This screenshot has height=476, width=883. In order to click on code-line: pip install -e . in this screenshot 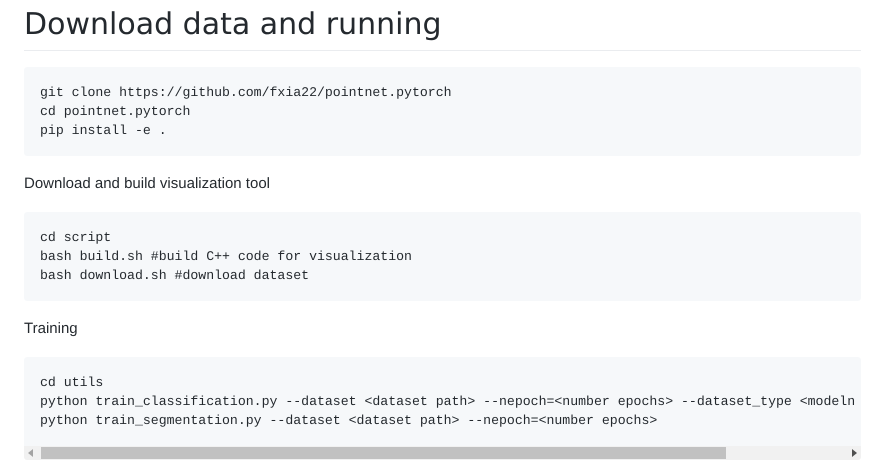, I will do `click(104, 131)`.